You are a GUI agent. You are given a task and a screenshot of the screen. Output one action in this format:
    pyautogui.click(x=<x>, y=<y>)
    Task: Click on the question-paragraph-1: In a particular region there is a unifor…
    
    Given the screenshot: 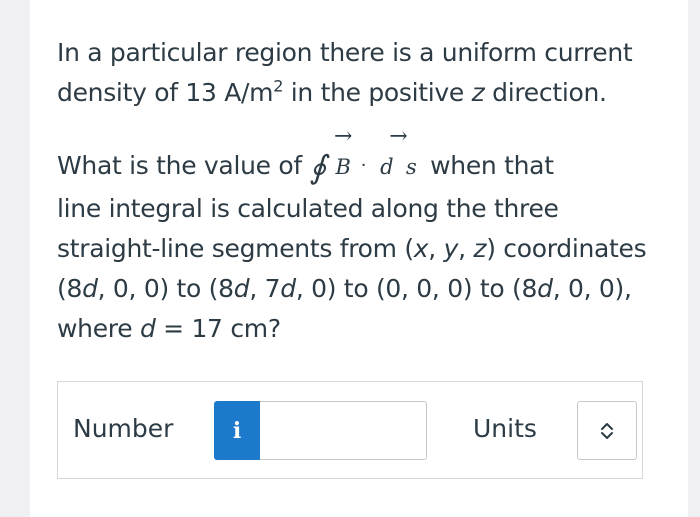 What is the action you would take?
    pyautogui.click(x=362, y=73)
    